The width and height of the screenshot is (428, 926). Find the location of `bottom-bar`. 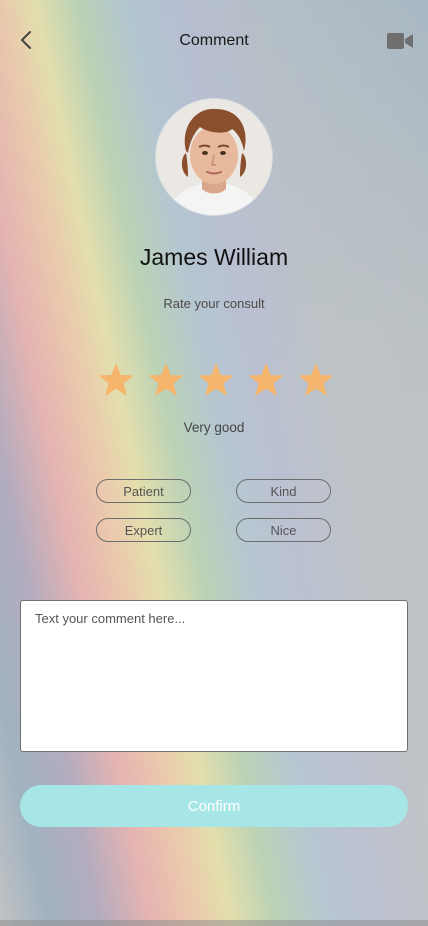

bottom-bar is located at coordinates (214, 923).